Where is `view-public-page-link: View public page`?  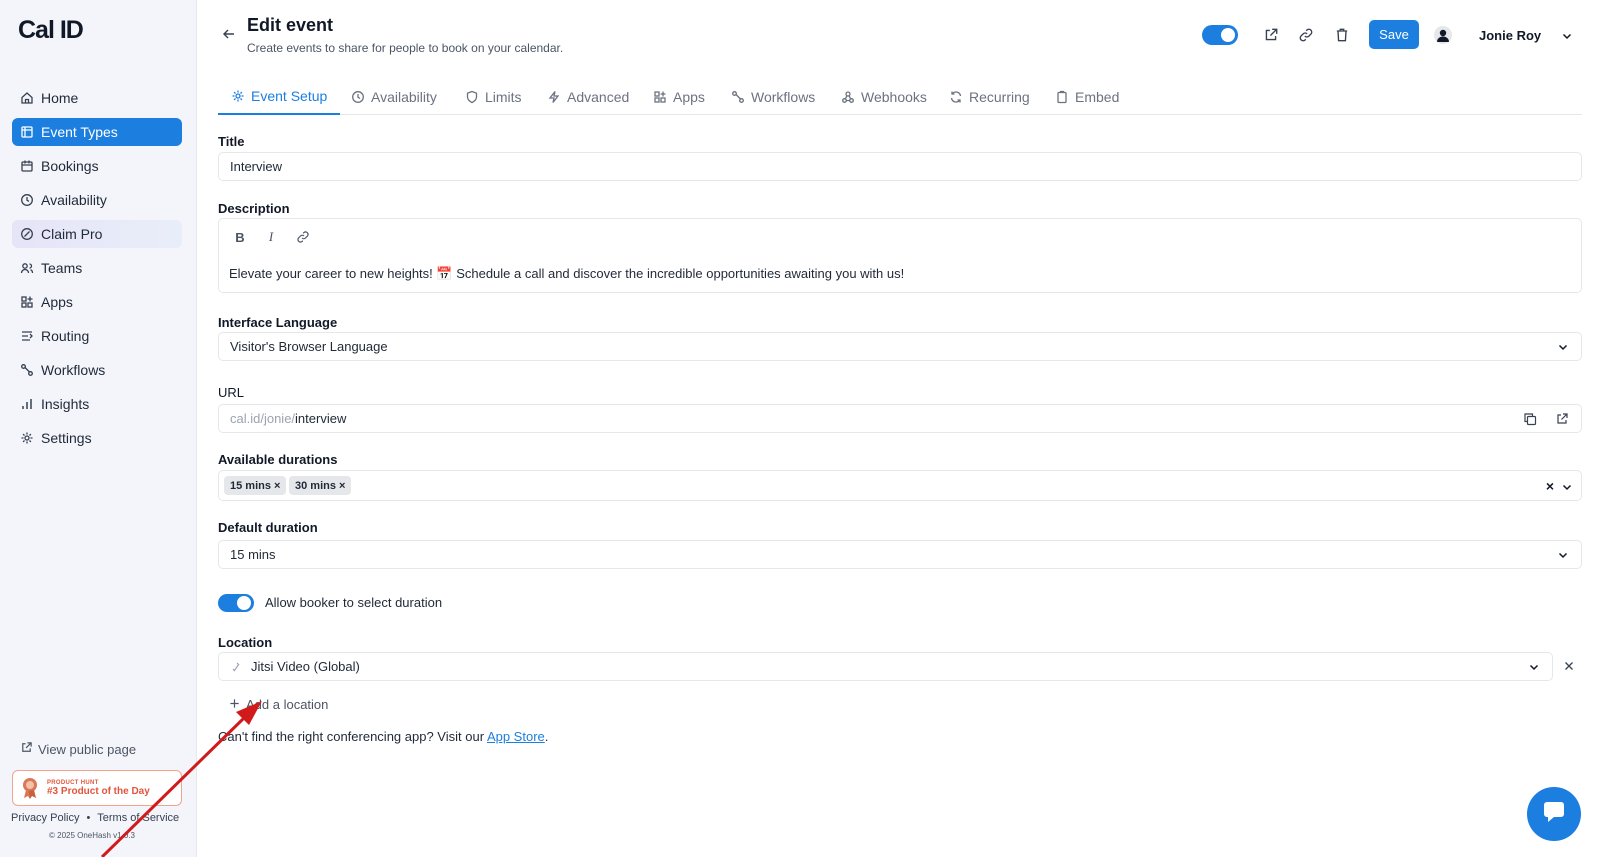
view-public-page-link: View public page is located at coordinates (78, 749).